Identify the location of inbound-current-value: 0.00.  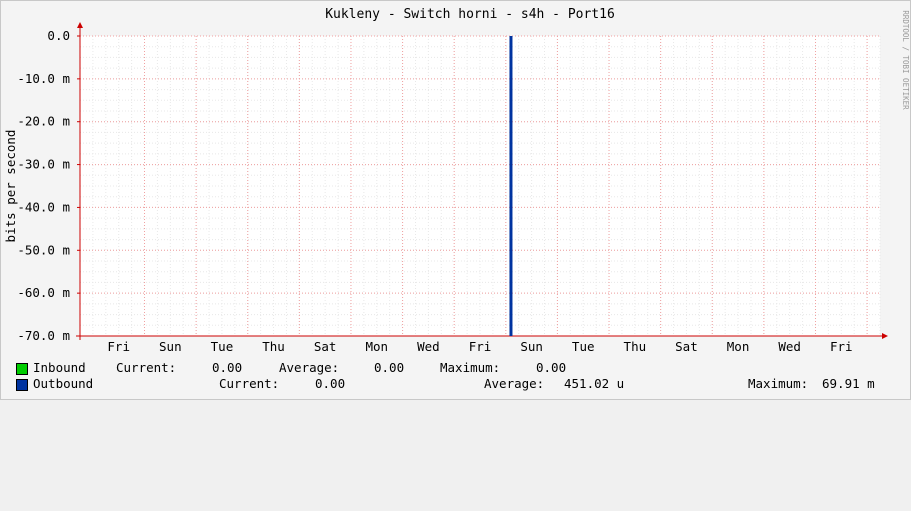
(227, 367).